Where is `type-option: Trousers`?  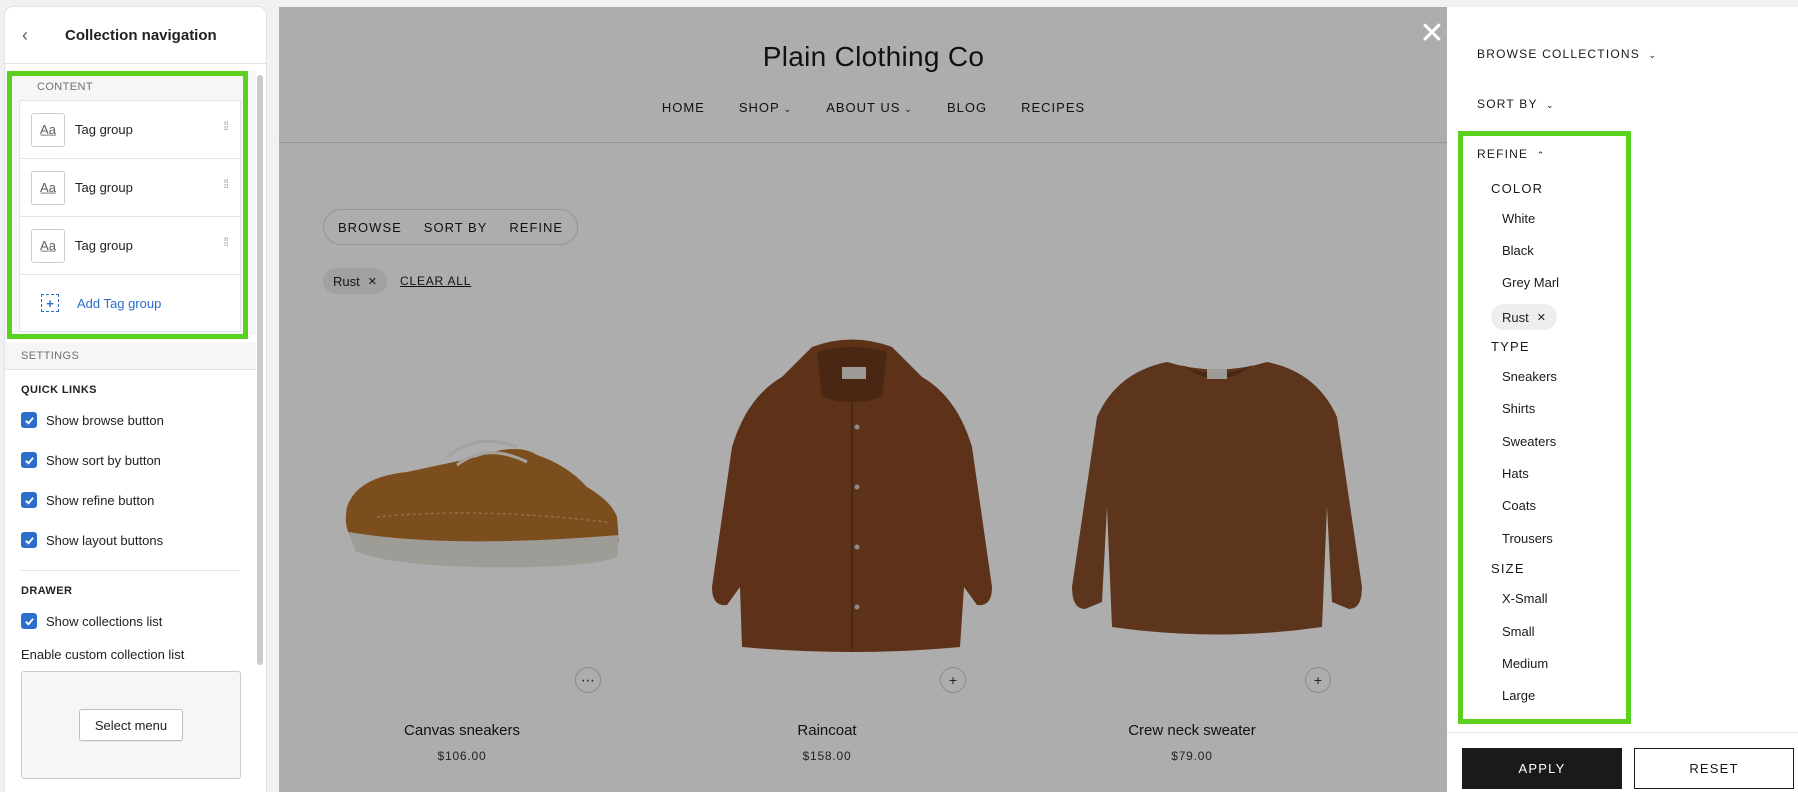
type-option: Trousers is located at coordinates (1527, 538).